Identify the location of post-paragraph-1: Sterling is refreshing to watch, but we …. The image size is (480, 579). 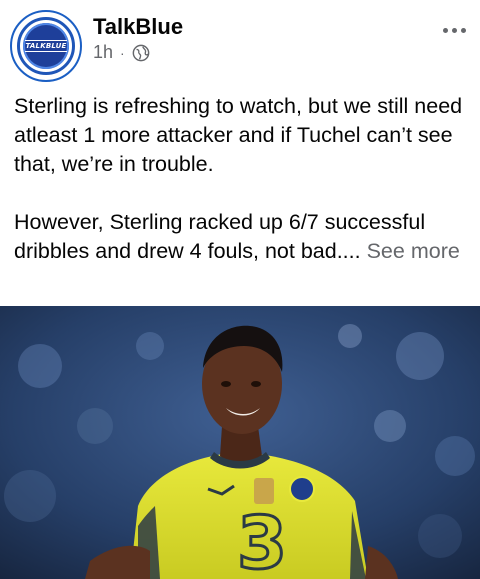
(238, 135).